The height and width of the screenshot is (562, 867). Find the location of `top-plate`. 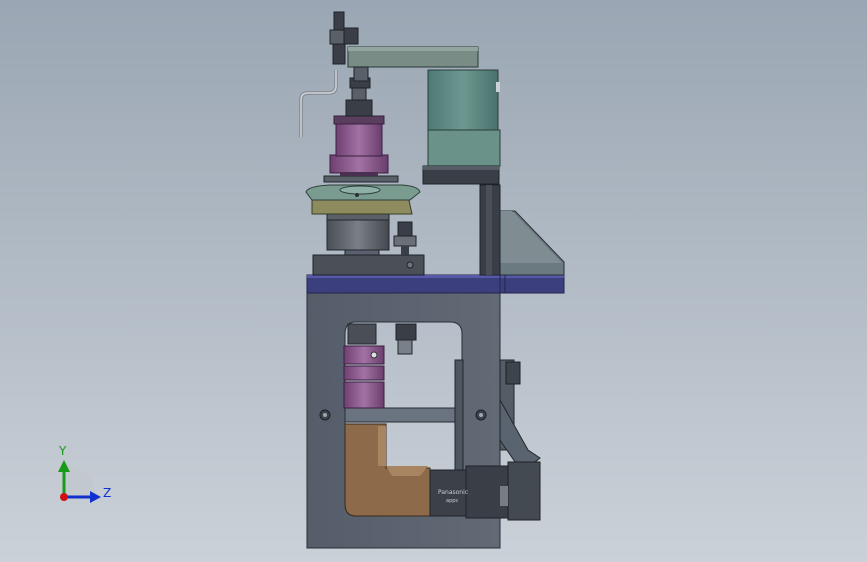

top-plate is located at coordinates (435, 284).